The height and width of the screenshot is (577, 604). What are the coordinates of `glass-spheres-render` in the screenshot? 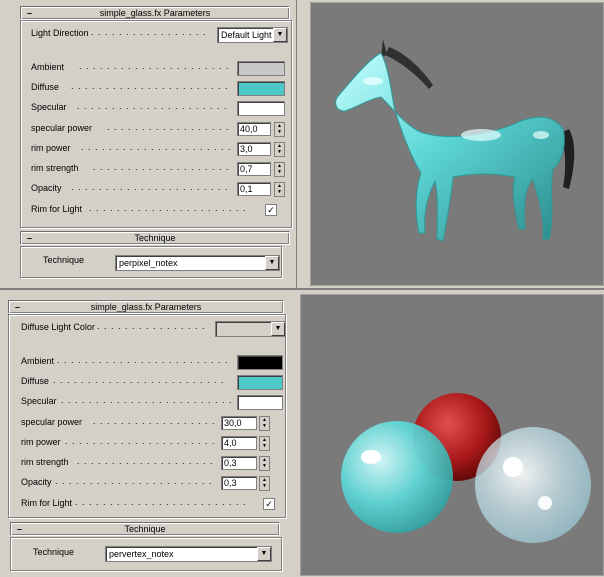 It's located at (466, 468).